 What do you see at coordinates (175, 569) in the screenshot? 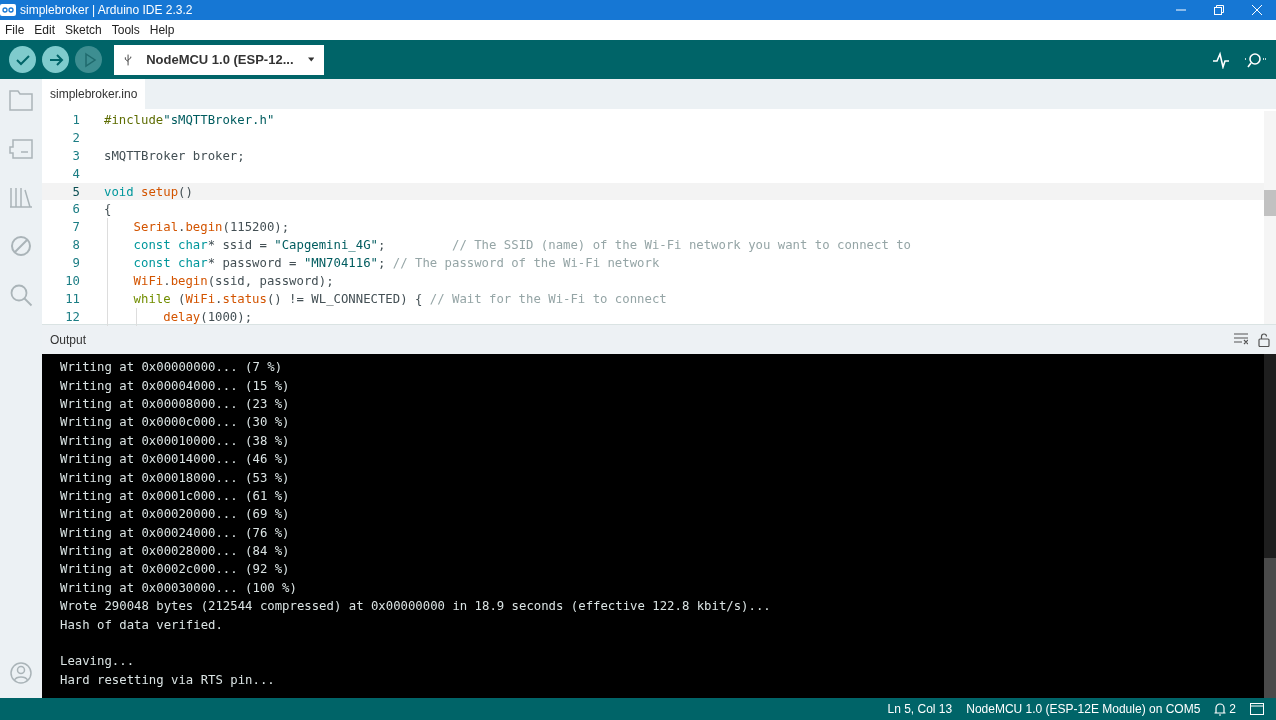
I see `output-line: Writing at 0x0002c000... (92 %)` at bounding box center [175, 569].